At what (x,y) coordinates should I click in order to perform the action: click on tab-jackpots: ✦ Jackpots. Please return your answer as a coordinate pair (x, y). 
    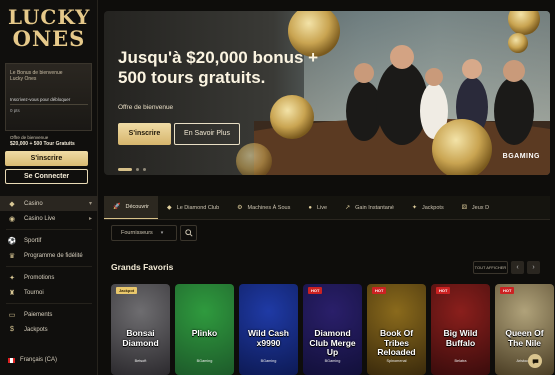
    Looking at the image, I should click on (428, 207).